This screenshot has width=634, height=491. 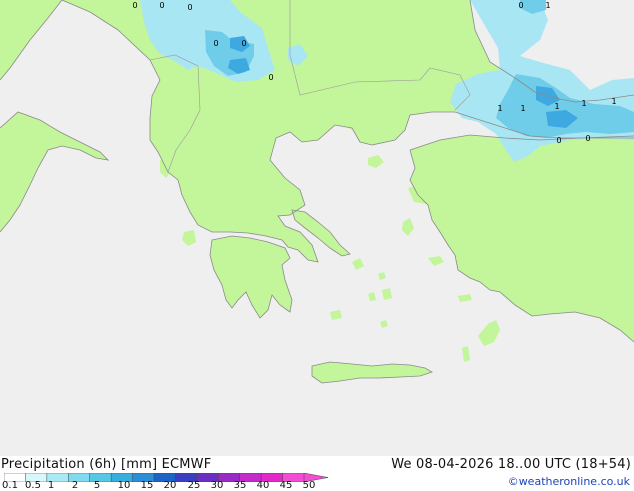 I want to click on legend-tick-label: 25, so click(x=194, y=485).